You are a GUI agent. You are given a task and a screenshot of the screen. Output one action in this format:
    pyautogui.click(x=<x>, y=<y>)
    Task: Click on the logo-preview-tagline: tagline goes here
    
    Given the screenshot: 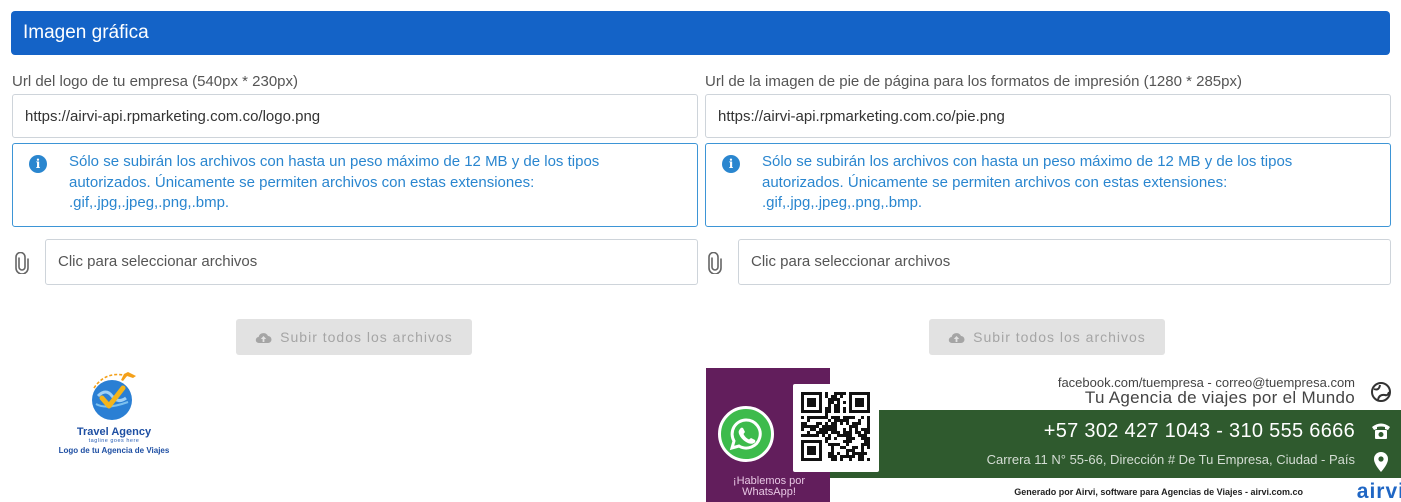 What is the action you would take?
    pyautogui.click(x=114, y=441)
    